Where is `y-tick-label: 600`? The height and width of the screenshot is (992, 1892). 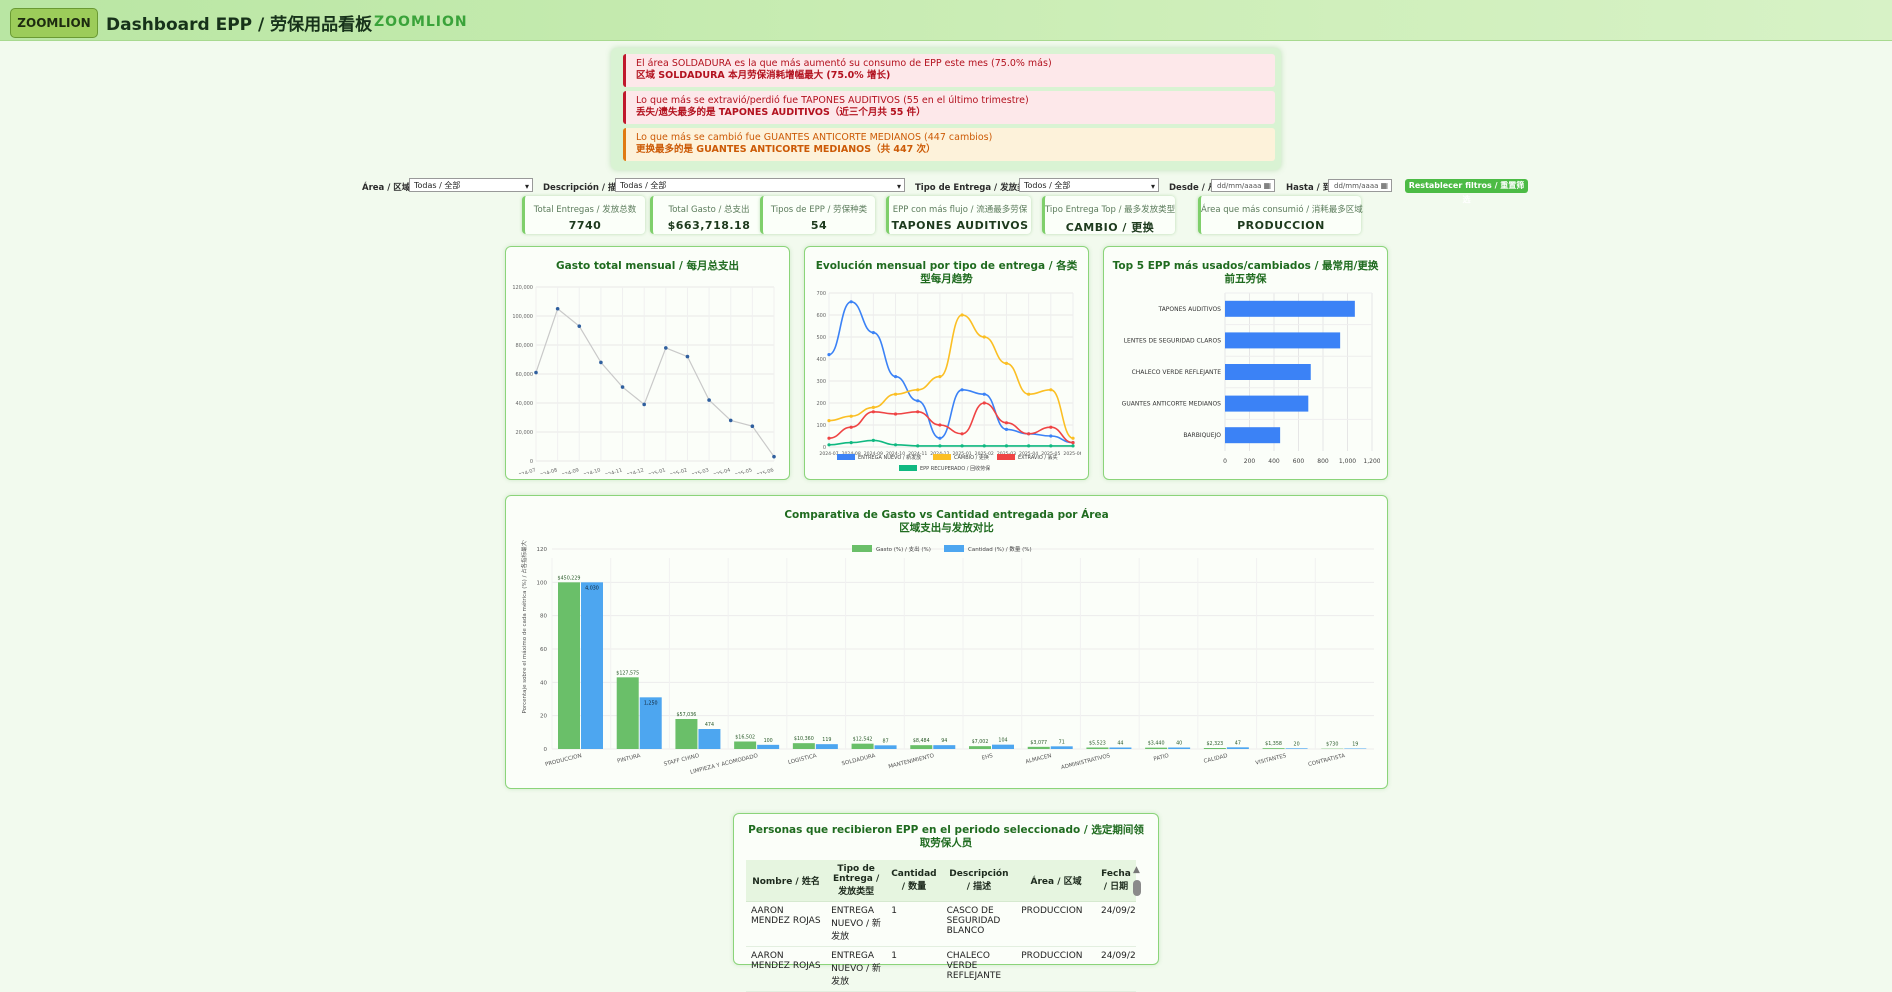
y-tick-label: 600 is located at coordinates (821, 316).